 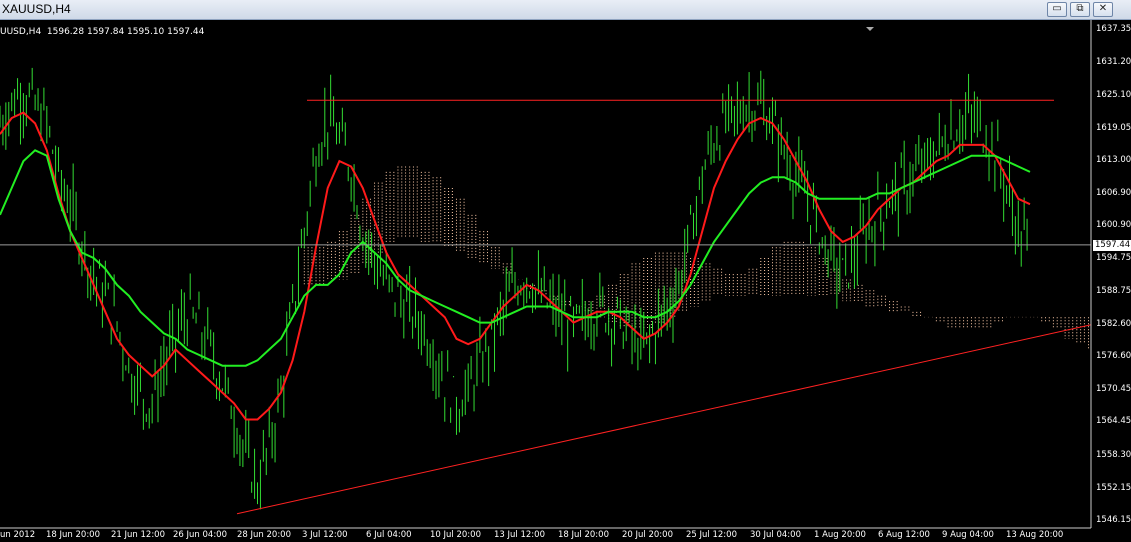 What do you see at coordinates (775, 535) in the screenshot?
I see `time-tick-label: 30 Jul 04:00` at bounding box center [775, 535].